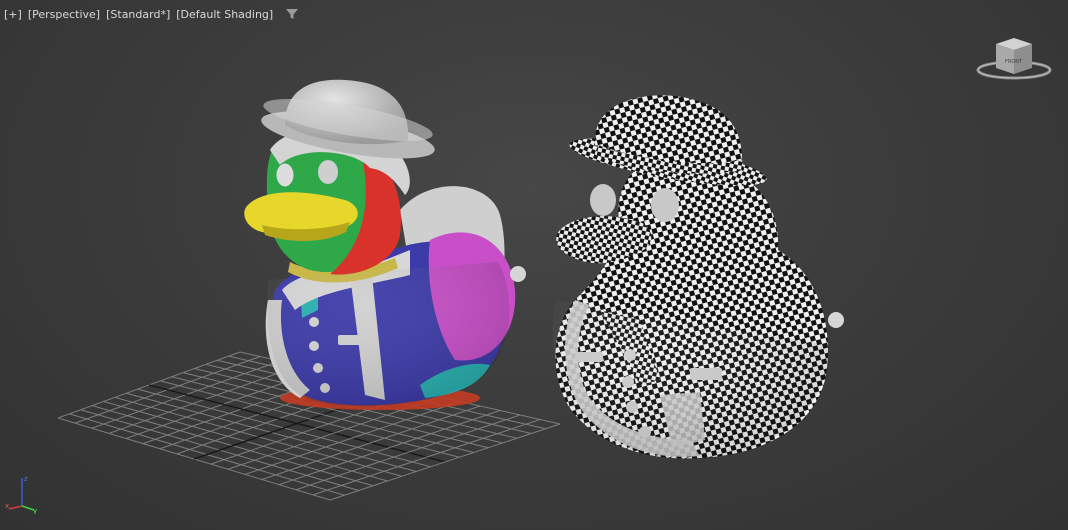  Describe the element at coordinates (138, 14) in the screenshot. I see `viewport-shader-menu: [Standard*]` at that location.